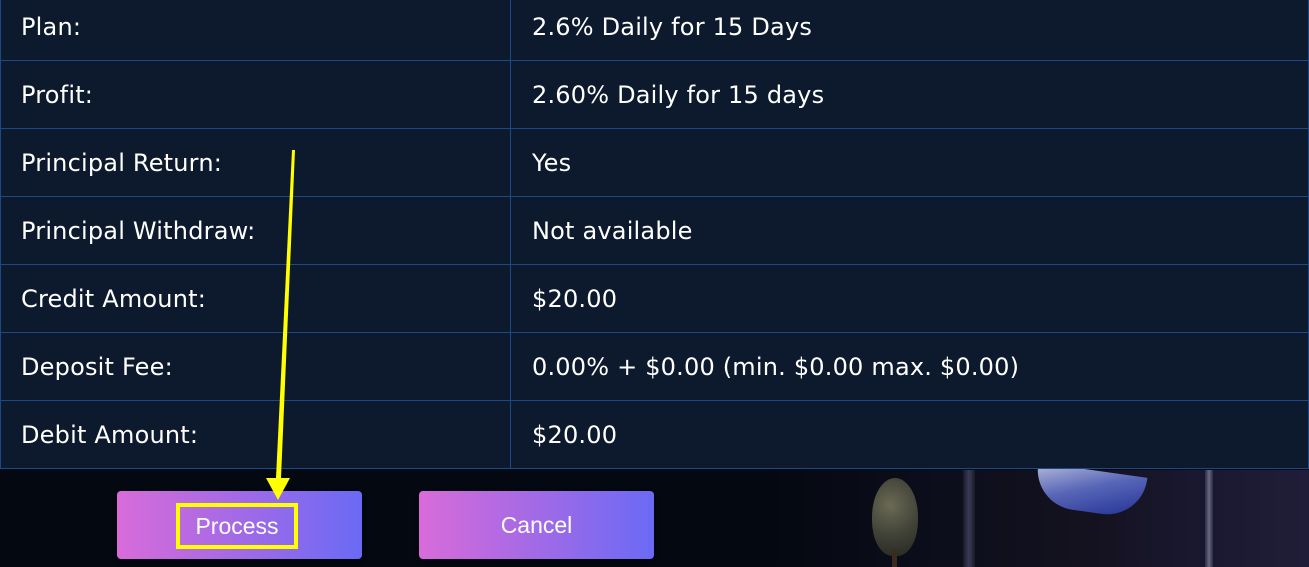 The width and height of the screenshot is (1309, 567). I want to click on row-value: 2.6% Daily for 15 Days, so click(909, 30).